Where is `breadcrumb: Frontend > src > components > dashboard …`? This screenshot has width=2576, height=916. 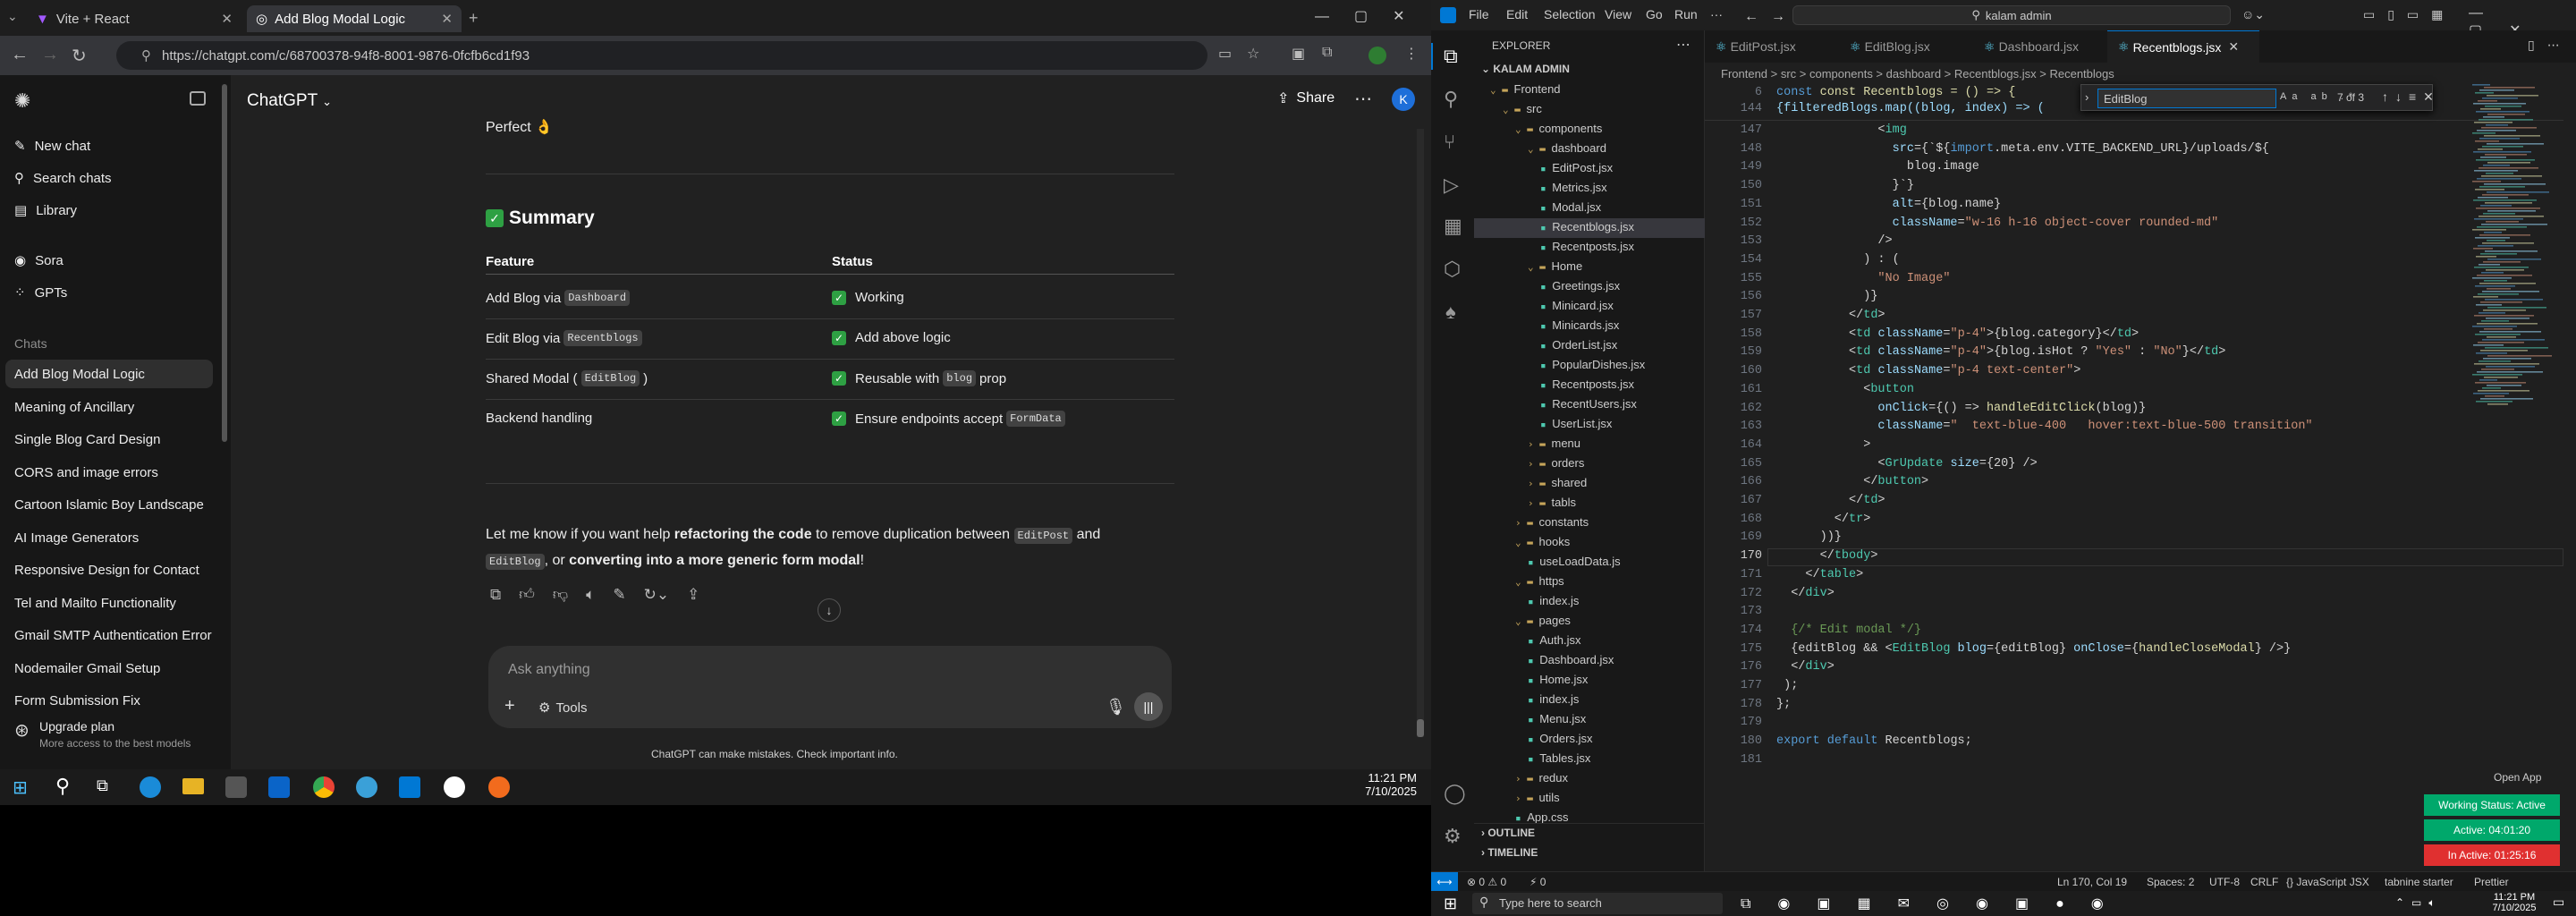 breadcrumb: Frontend > src > components > dashboard … is located at coordinates (2140, 73).